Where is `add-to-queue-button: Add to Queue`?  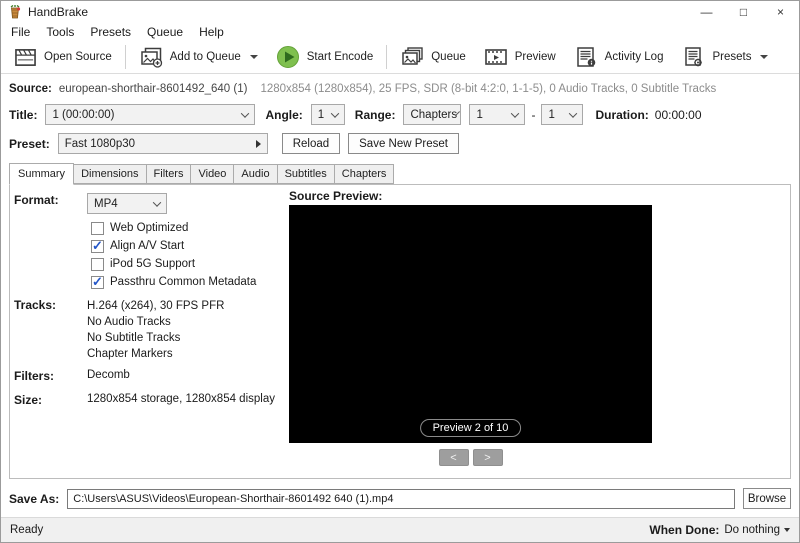 add-to-queue-button: Add to Queue is located at coordinates (198, 57).